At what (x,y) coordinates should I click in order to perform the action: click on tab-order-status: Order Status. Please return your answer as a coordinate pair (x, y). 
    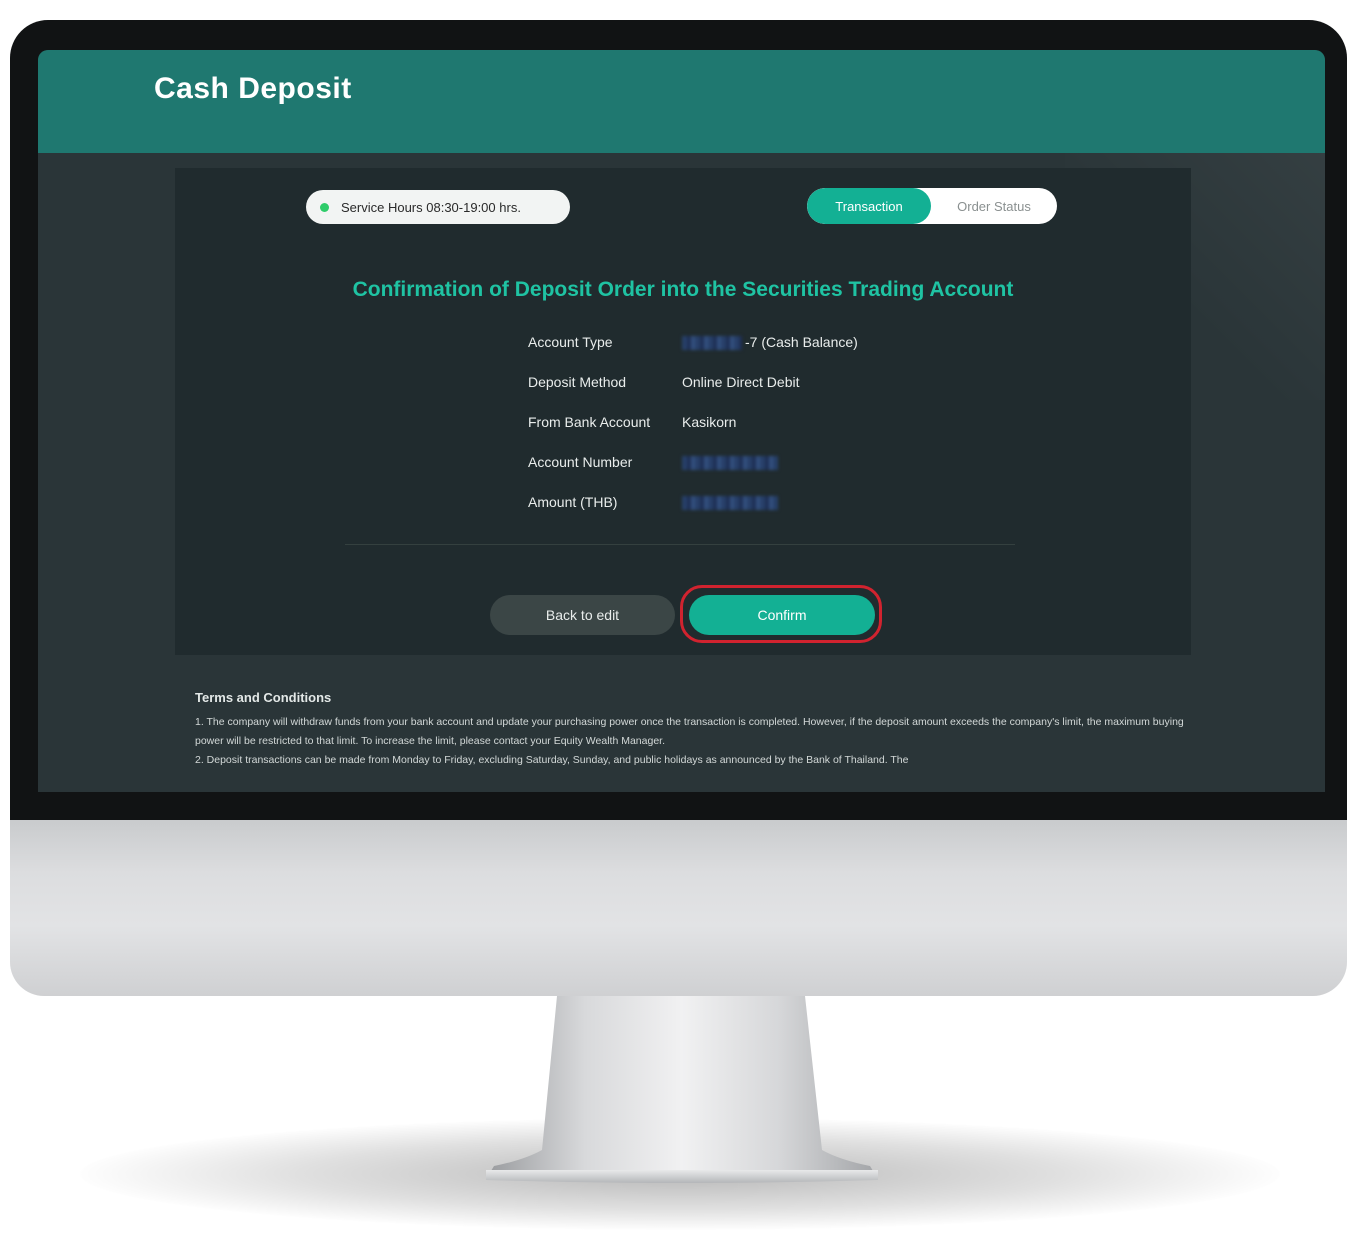
    Looking at the image, I should click on (994, 206).